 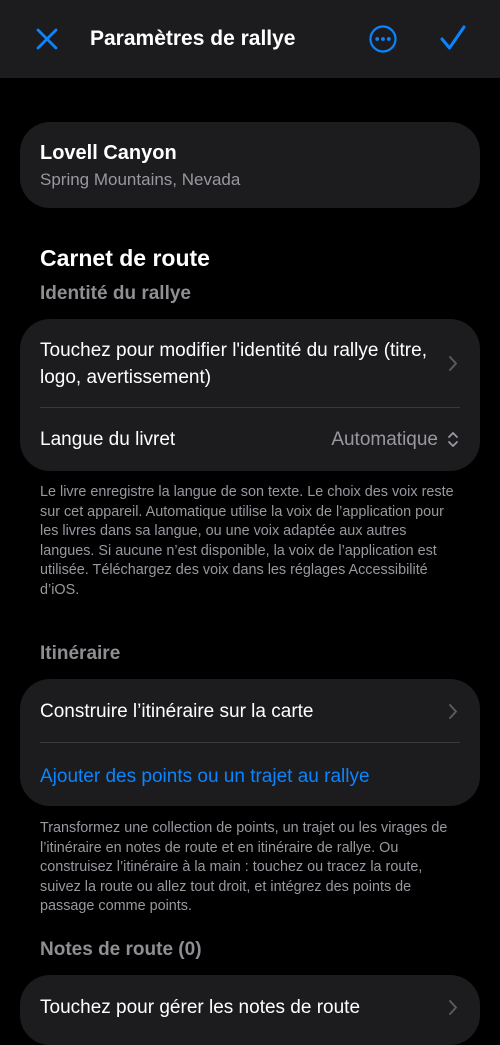 I want to click on location-card: Lovell Canyon Spring Mountains, Nevada, so click(x=250, y=165).